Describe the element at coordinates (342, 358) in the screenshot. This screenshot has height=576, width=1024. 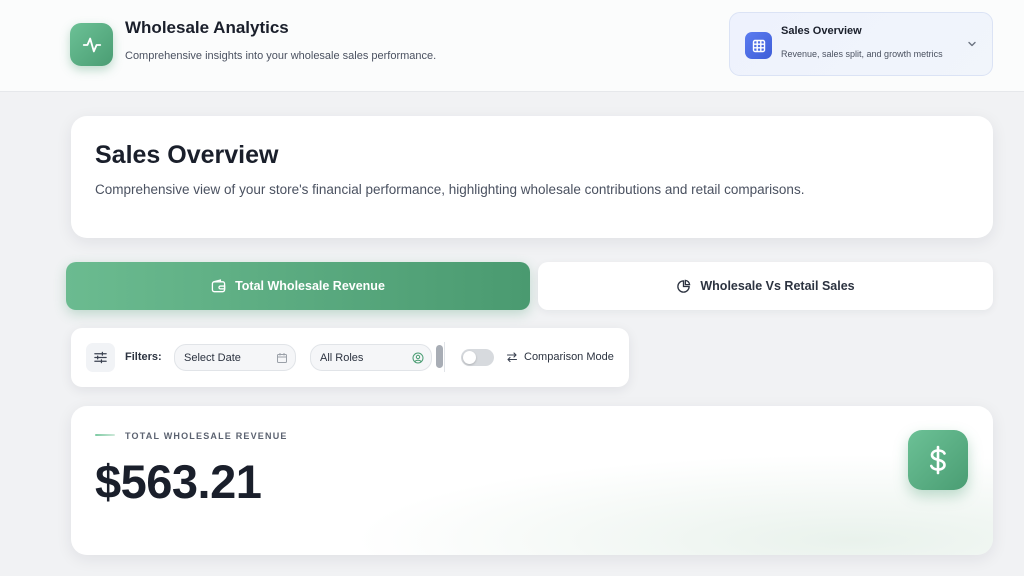
I see `role-select-value: All Roles` at that location.